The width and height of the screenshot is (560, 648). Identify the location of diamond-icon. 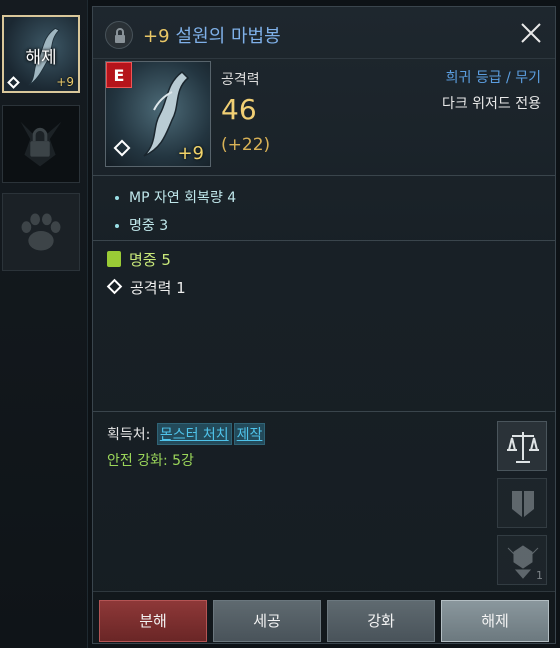
(114, 286).